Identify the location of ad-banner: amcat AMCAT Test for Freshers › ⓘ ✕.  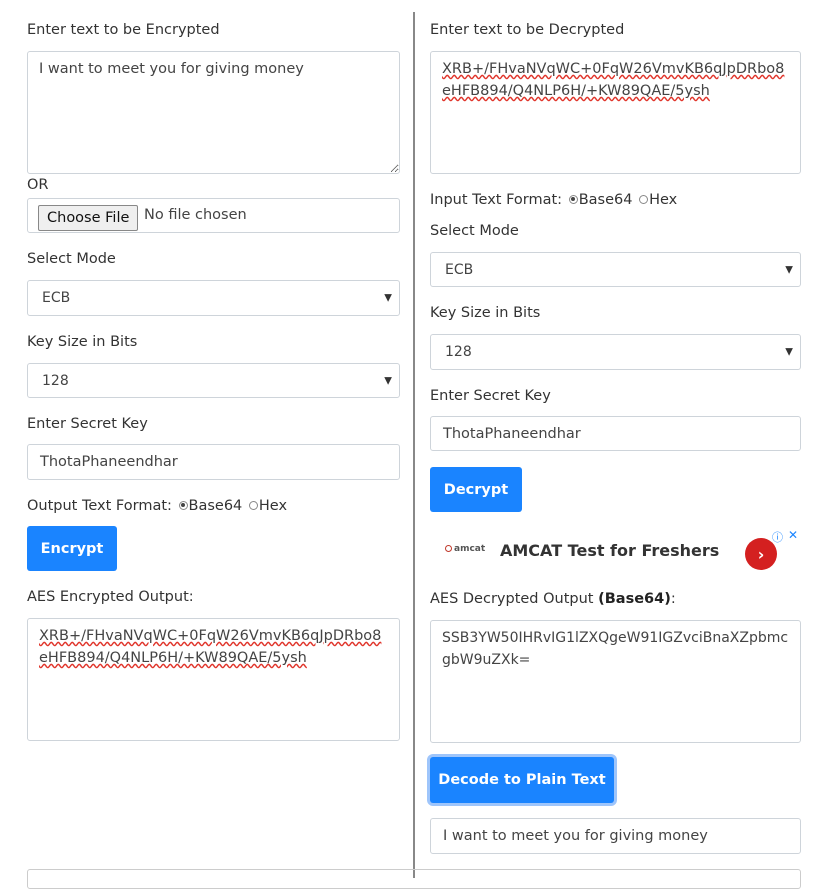
(615, 551).